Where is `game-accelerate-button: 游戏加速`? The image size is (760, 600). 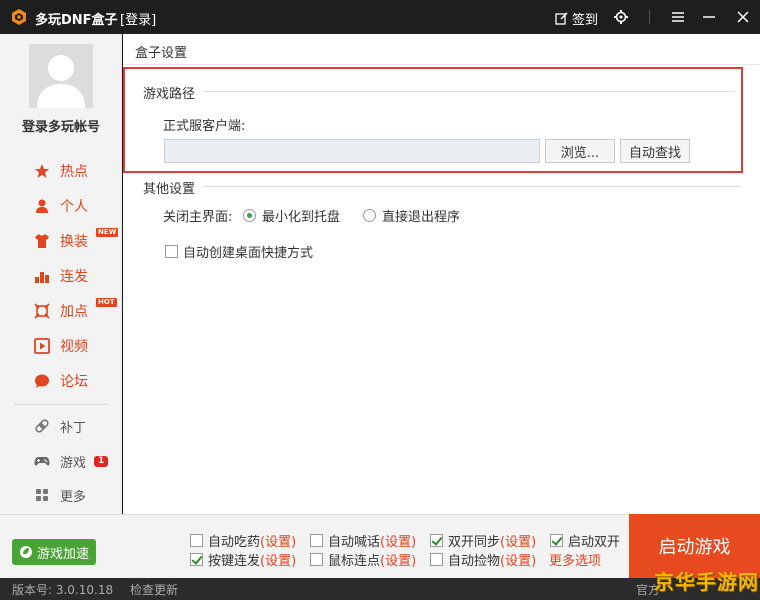 game-accelerate-button: 游戏加速 is located at coordinates (54, 552).